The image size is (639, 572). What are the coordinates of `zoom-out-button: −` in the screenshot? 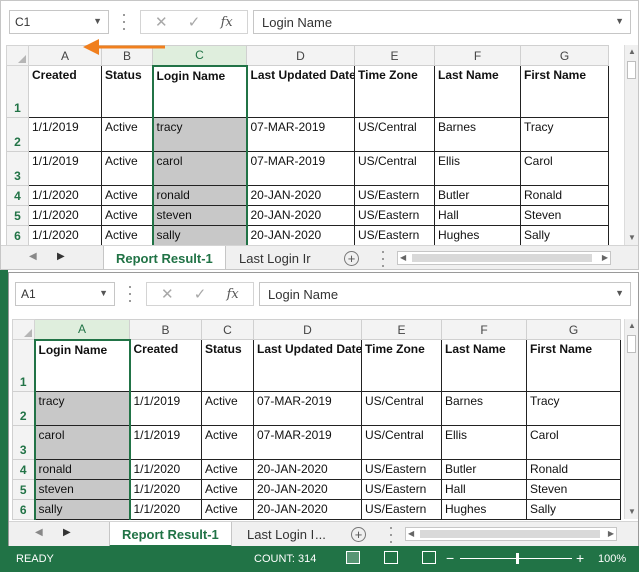 It's located at (450, 558).